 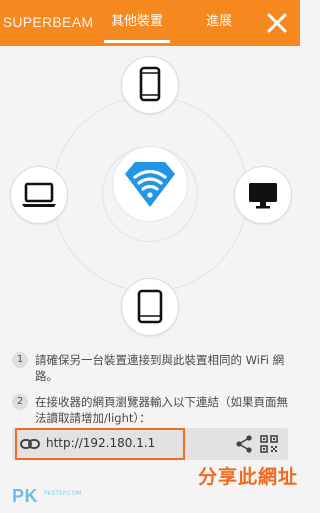 I want to click on tablet-icon, so click(x=150, y=306).